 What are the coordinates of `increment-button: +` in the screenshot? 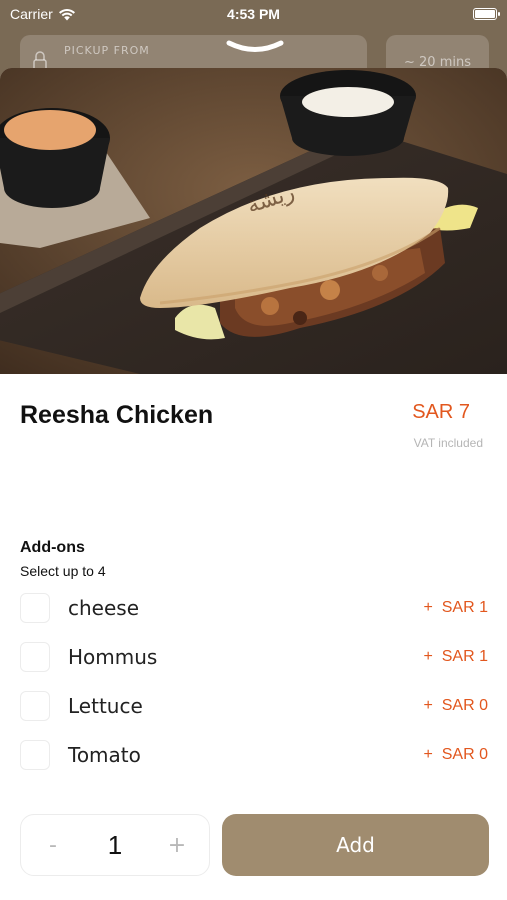 It's located at (177, 845).